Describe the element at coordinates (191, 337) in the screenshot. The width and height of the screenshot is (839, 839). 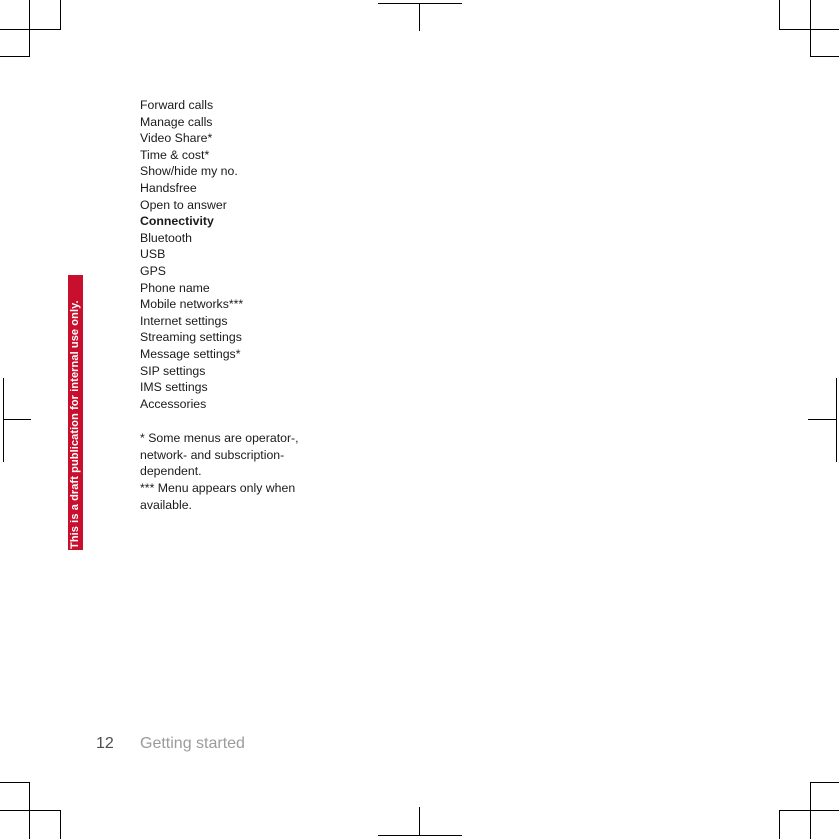
I see `list-item: Streaming settings` at that location.